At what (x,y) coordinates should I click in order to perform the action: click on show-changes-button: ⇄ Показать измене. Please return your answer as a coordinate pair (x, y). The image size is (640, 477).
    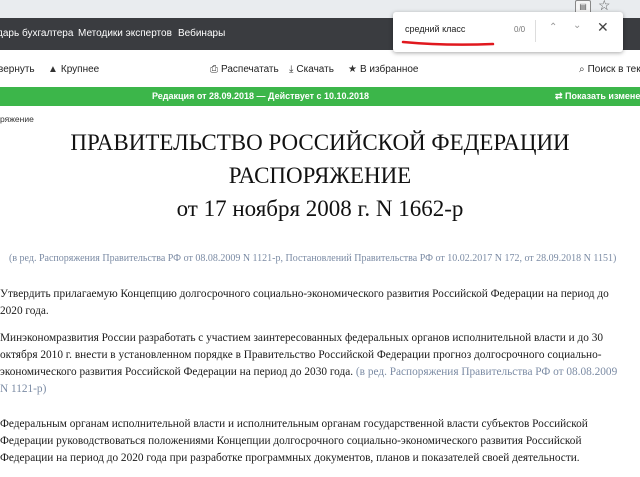
    Looking at the image, I should click on (597, 96).